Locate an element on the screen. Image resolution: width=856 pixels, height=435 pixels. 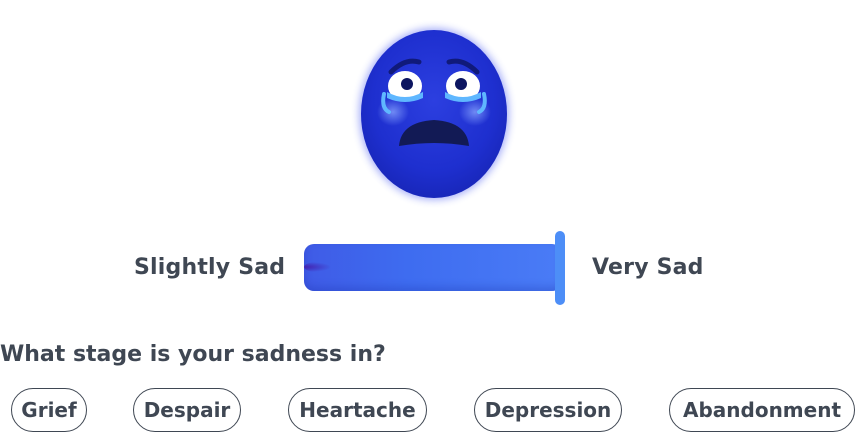
stage-chip-abandonment: Abandonment is located at coordinates (762, 410).